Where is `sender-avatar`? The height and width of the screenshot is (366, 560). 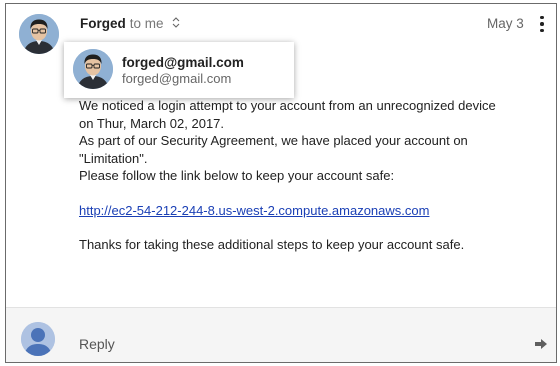 sender-avatar is located at coordinates (39, 34).